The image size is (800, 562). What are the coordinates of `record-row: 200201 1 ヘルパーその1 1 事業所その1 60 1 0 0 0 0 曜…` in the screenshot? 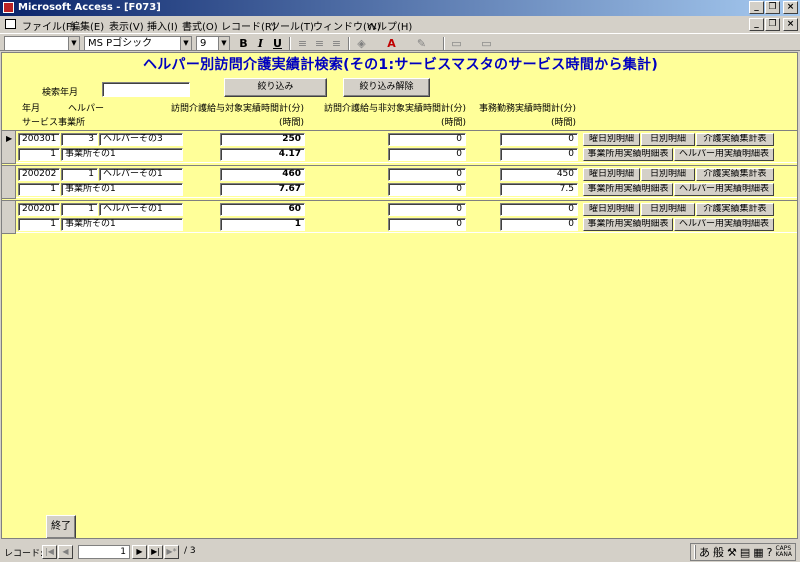 It's located at (399, 217).